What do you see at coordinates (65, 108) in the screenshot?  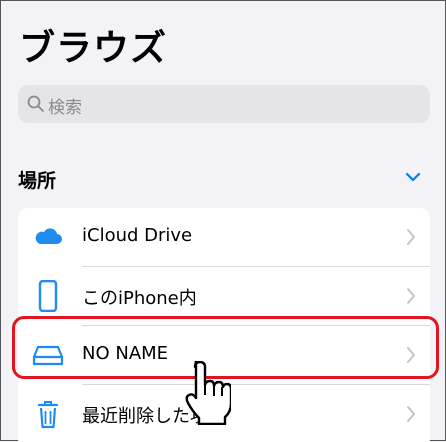 I see `search-placeholder: 検索` at bounding box center [65, 108].